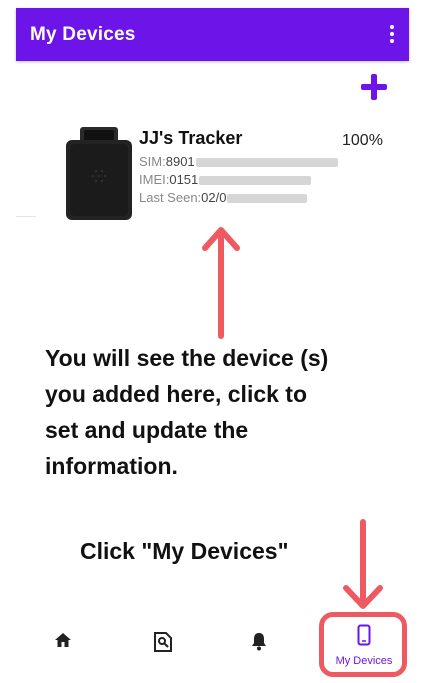  I want to click on sim-row: SIM:8901, so click(238, 161).